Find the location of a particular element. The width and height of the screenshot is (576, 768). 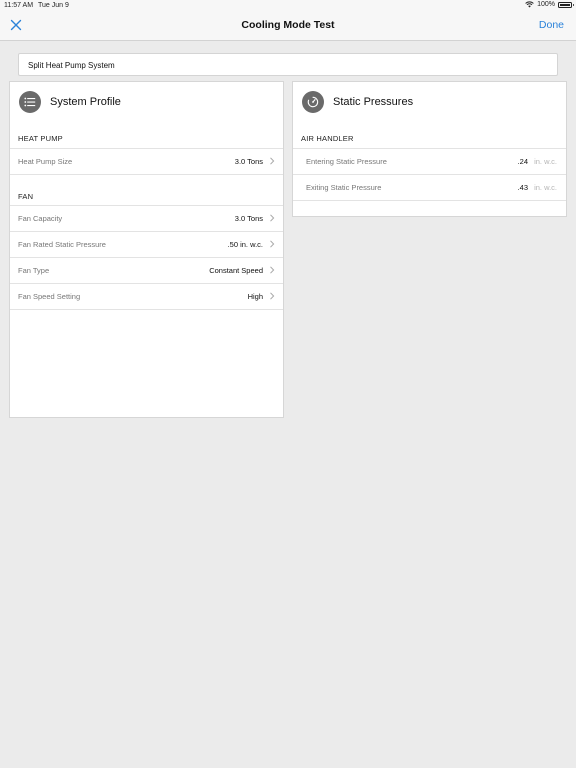

row-value: High is located at coordinates (255, 296).